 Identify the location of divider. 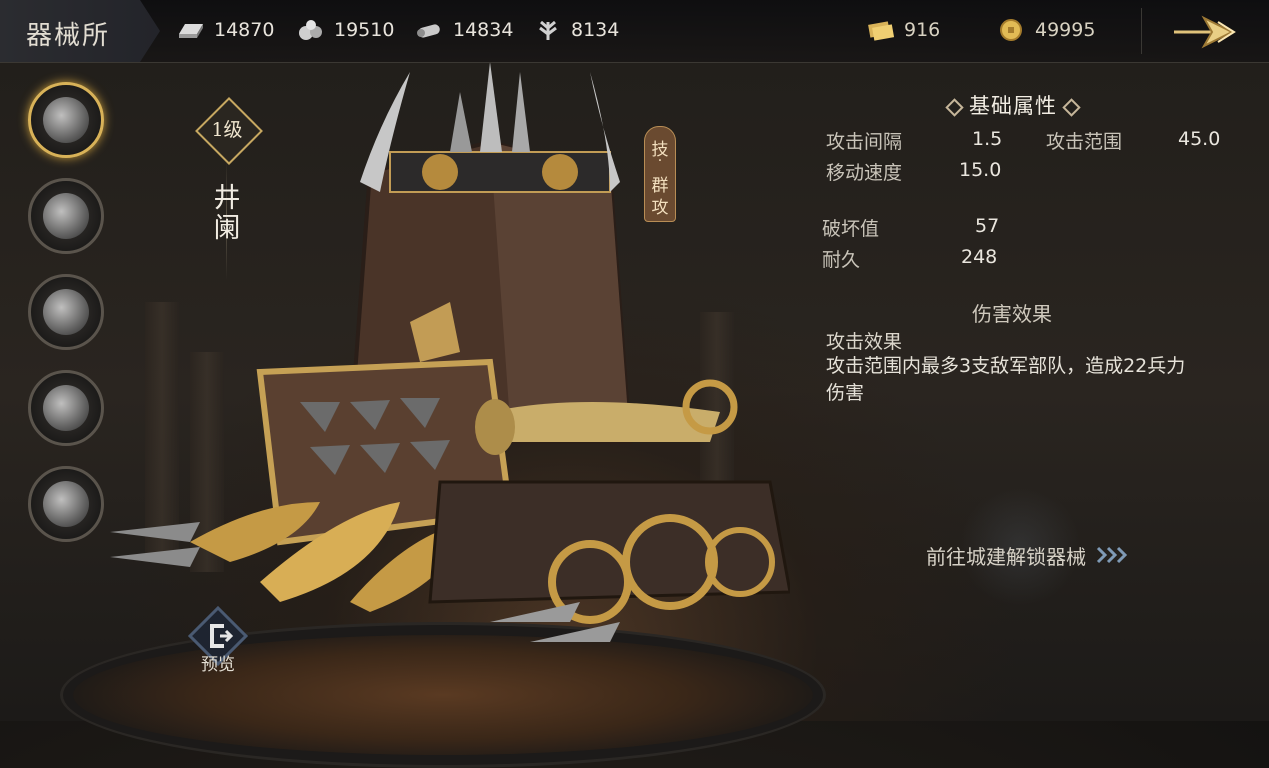
(1141, 31).